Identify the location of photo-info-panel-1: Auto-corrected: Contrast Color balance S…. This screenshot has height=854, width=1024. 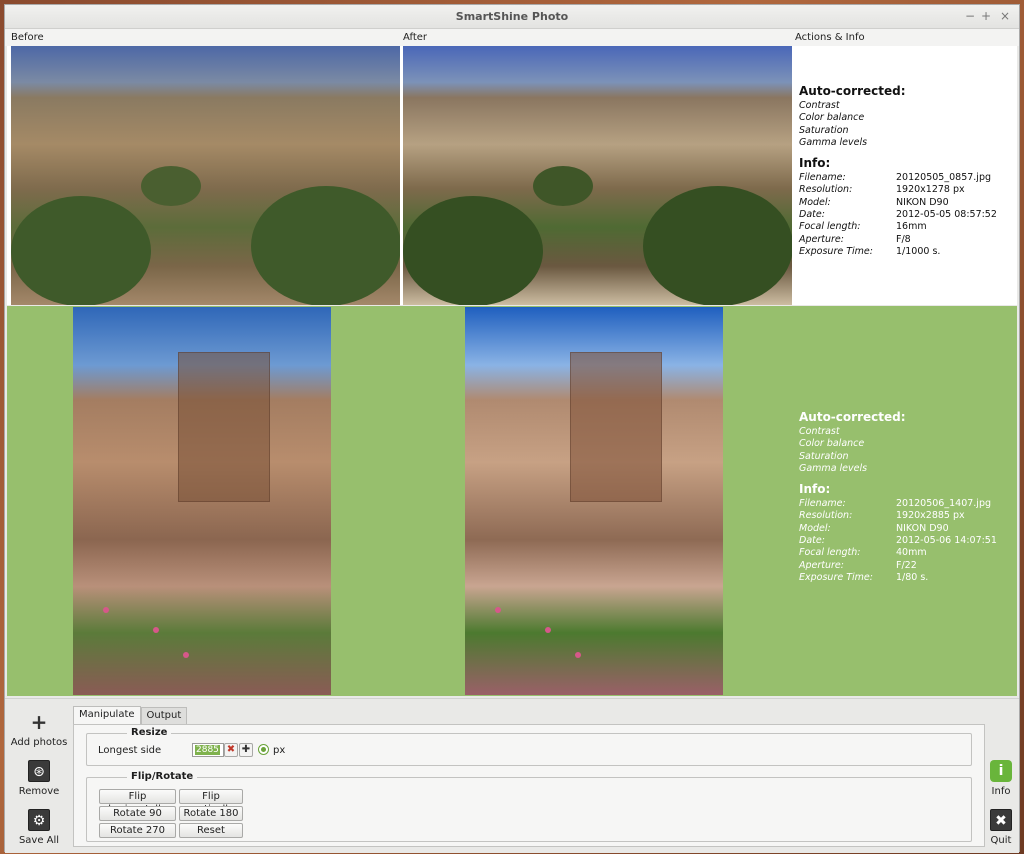
(906, 171).